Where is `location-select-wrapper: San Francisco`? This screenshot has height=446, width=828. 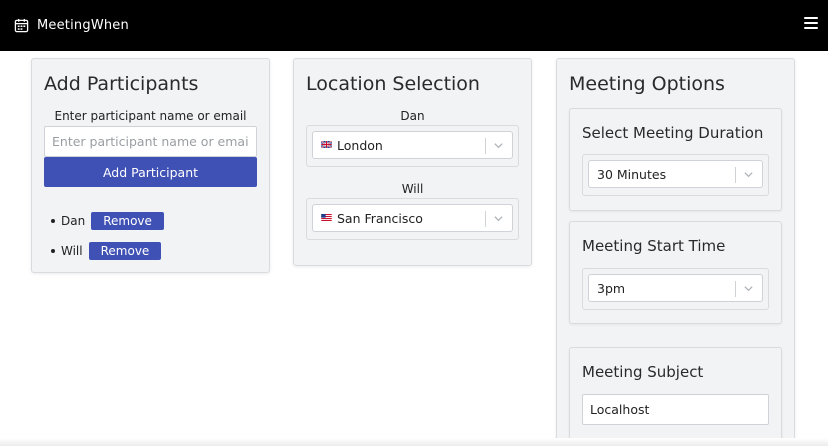 location-select-wrapper: San Francisco is located at coordinates (412, 219).